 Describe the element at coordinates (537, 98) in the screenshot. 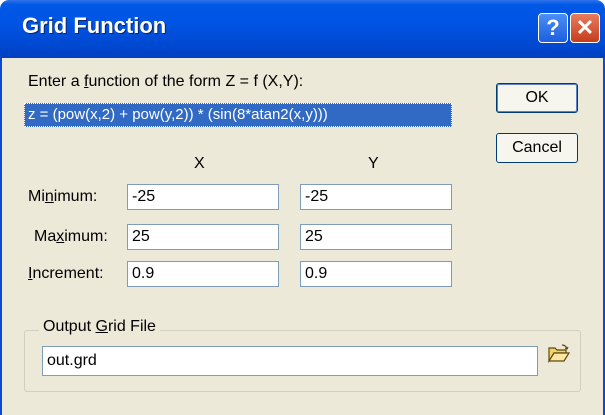

I see `ok-button: OK` at that location.